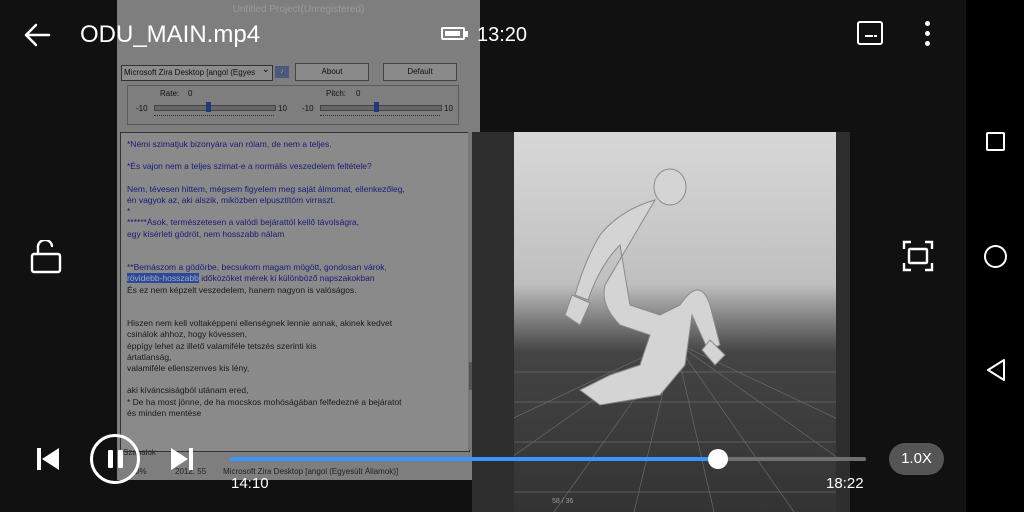 Image resolution: width=1024 pixels, height=512 pixels. Describe the element at coordinates (448, 108) in the screenshot. I see `pitch-max: 10` at that location.